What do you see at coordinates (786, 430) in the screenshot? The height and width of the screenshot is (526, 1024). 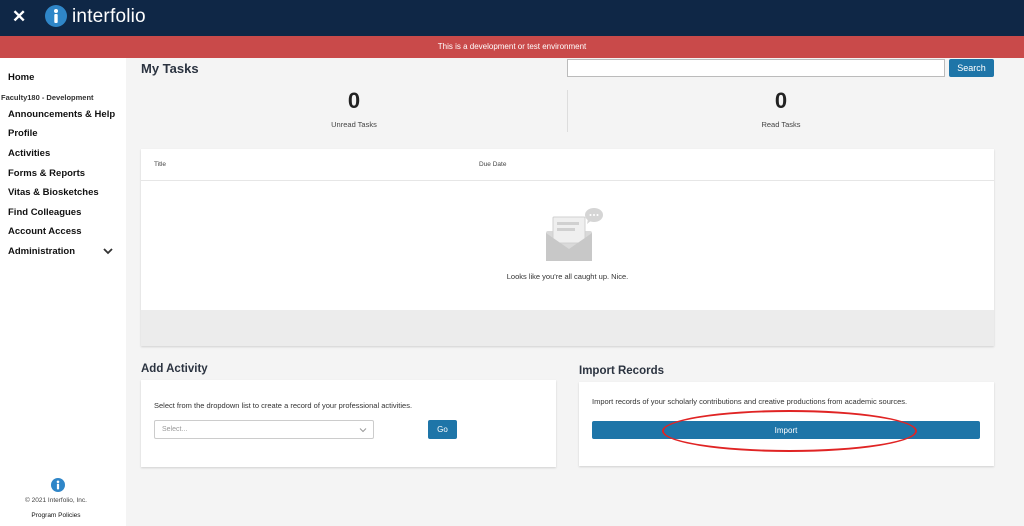 I see `import-button: Import` at bounding box center [786, 430].